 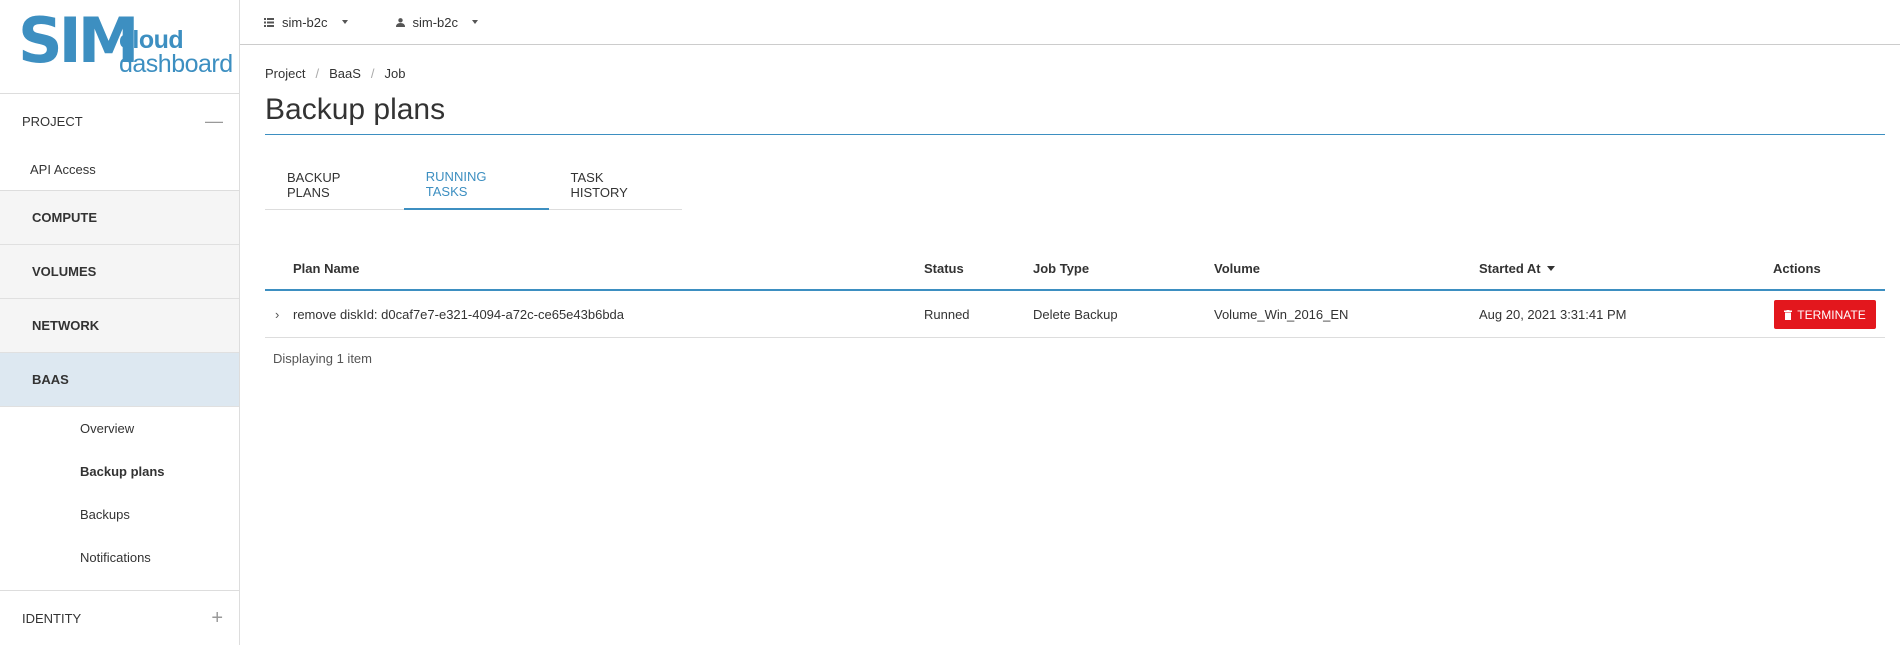 What do you see at coordinates (119, 514) in the screenshot?
I see `sidebar-item-backups: Backups` at bounding box center [119, 514].